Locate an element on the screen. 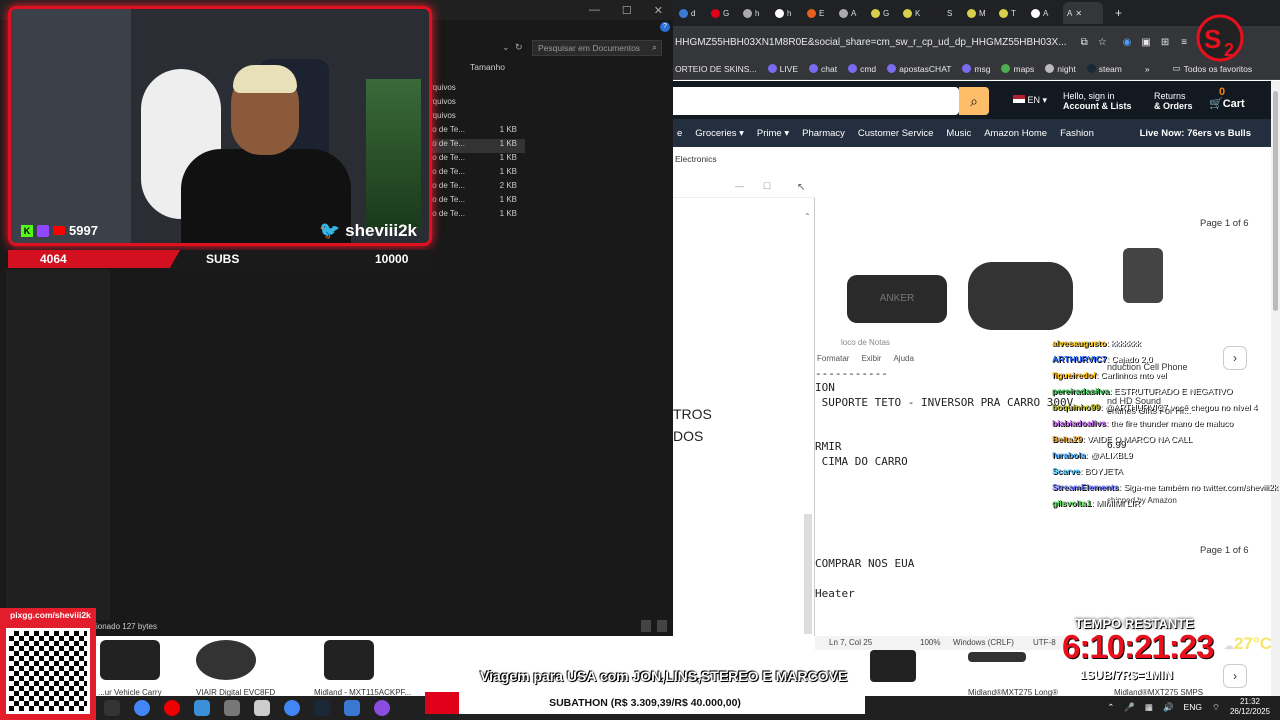 Image resolution: width=1280 pixels, height=720 pixels. translate-icon: ⧉ is located at coordinates (1084, 42).